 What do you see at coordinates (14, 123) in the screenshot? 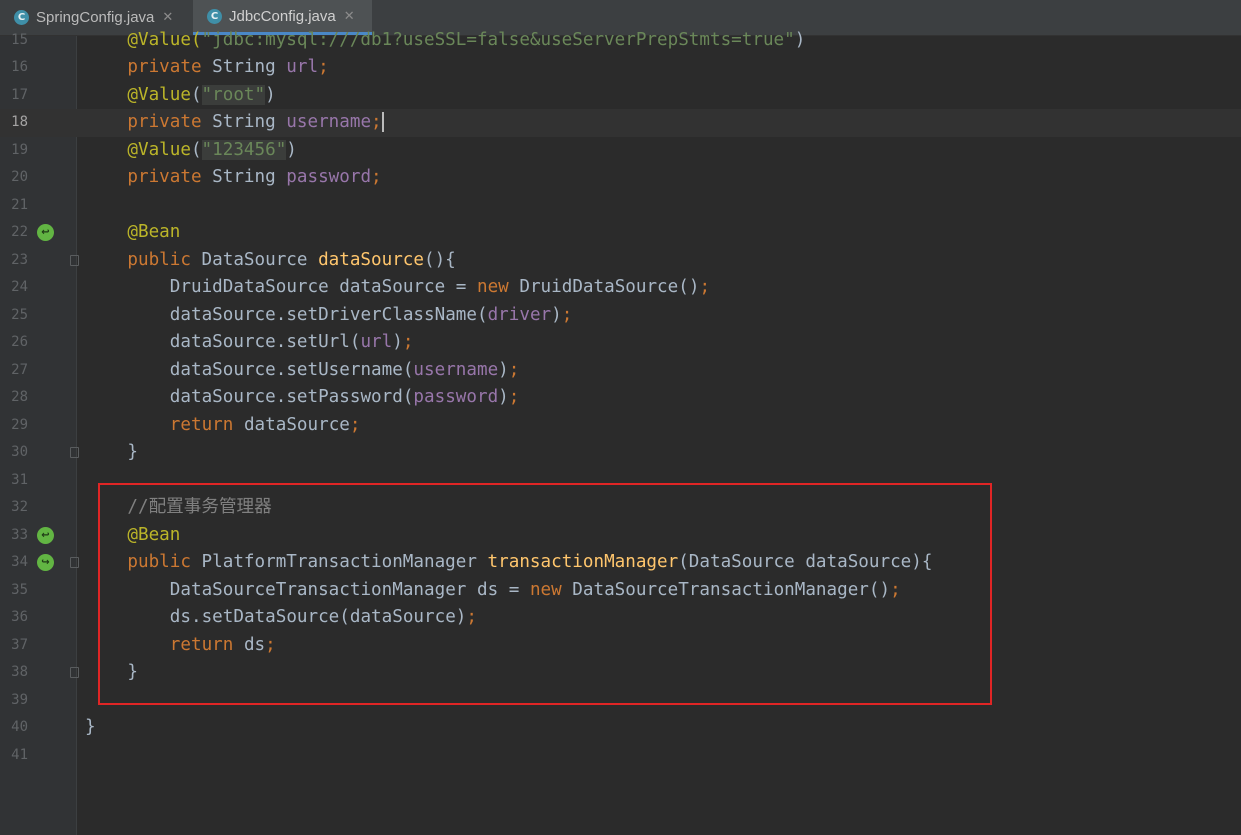
I see `line-number: 18` at bounding box center [14, 123].